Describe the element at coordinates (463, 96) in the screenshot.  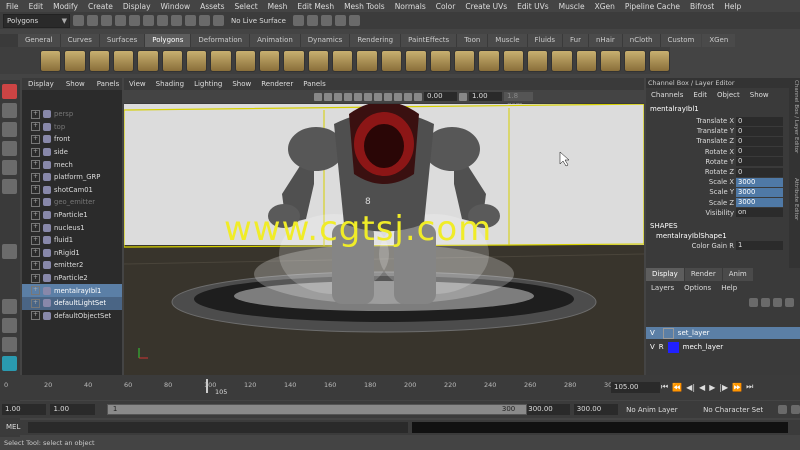
I see `gamma-icon` at that location.